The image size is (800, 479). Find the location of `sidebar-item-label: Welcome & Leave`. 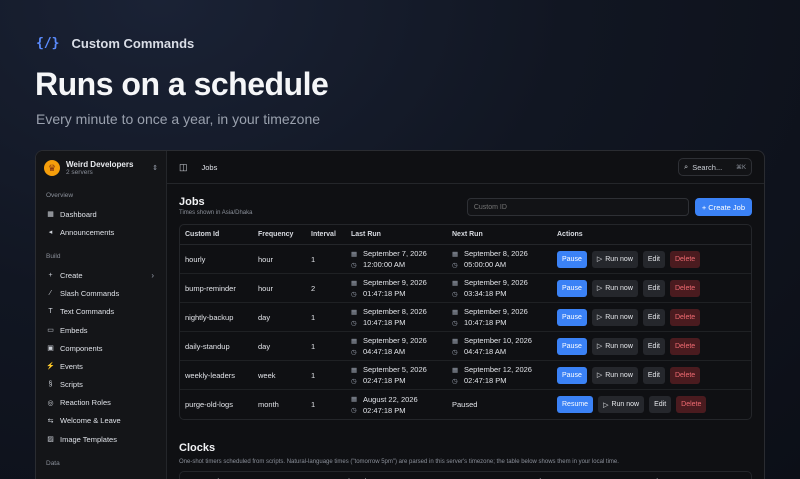

sidebar-item-label: Welcome & Leave is located at coordinates (90, 421).